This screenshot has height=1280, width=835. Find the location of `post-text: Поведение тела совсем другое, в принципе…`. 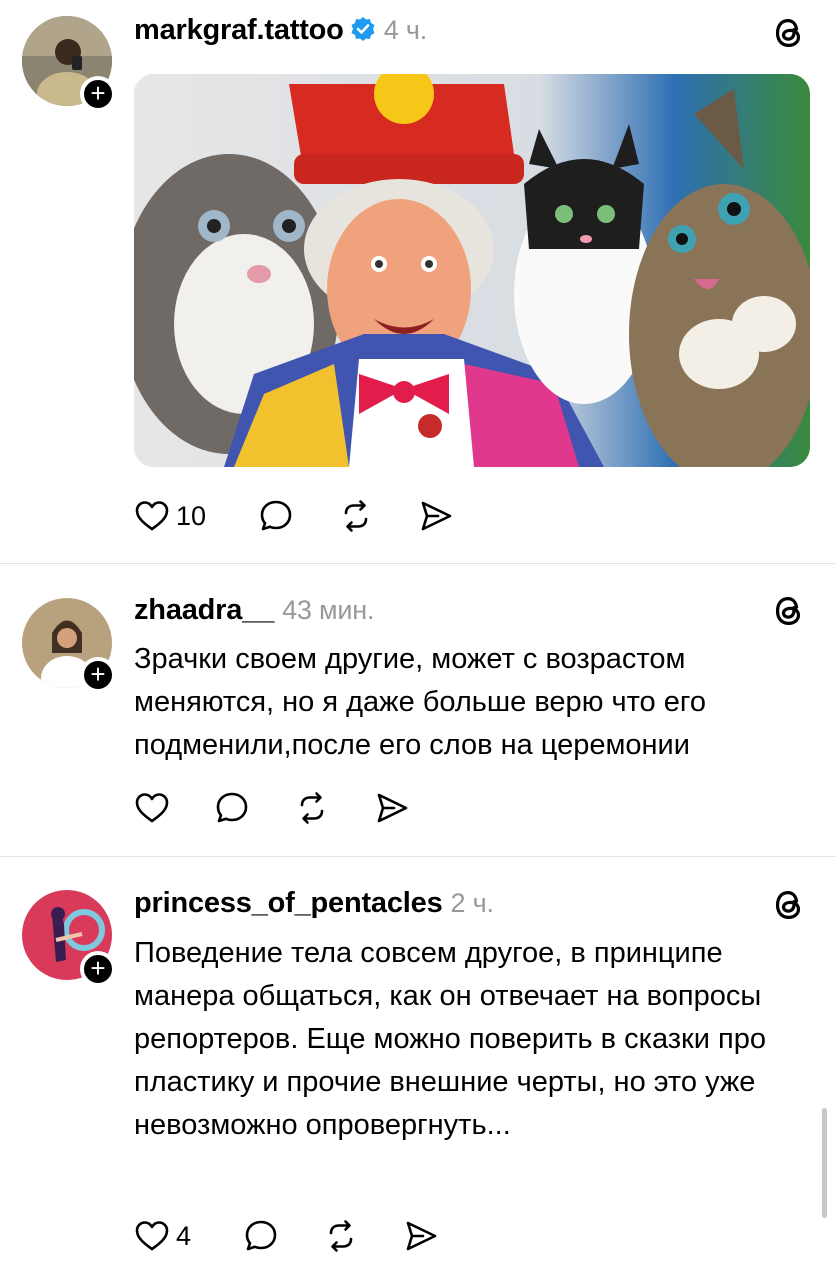

post-text: Поведение тела совсем другое, в принципе… is located at coordinates (450, 1039).